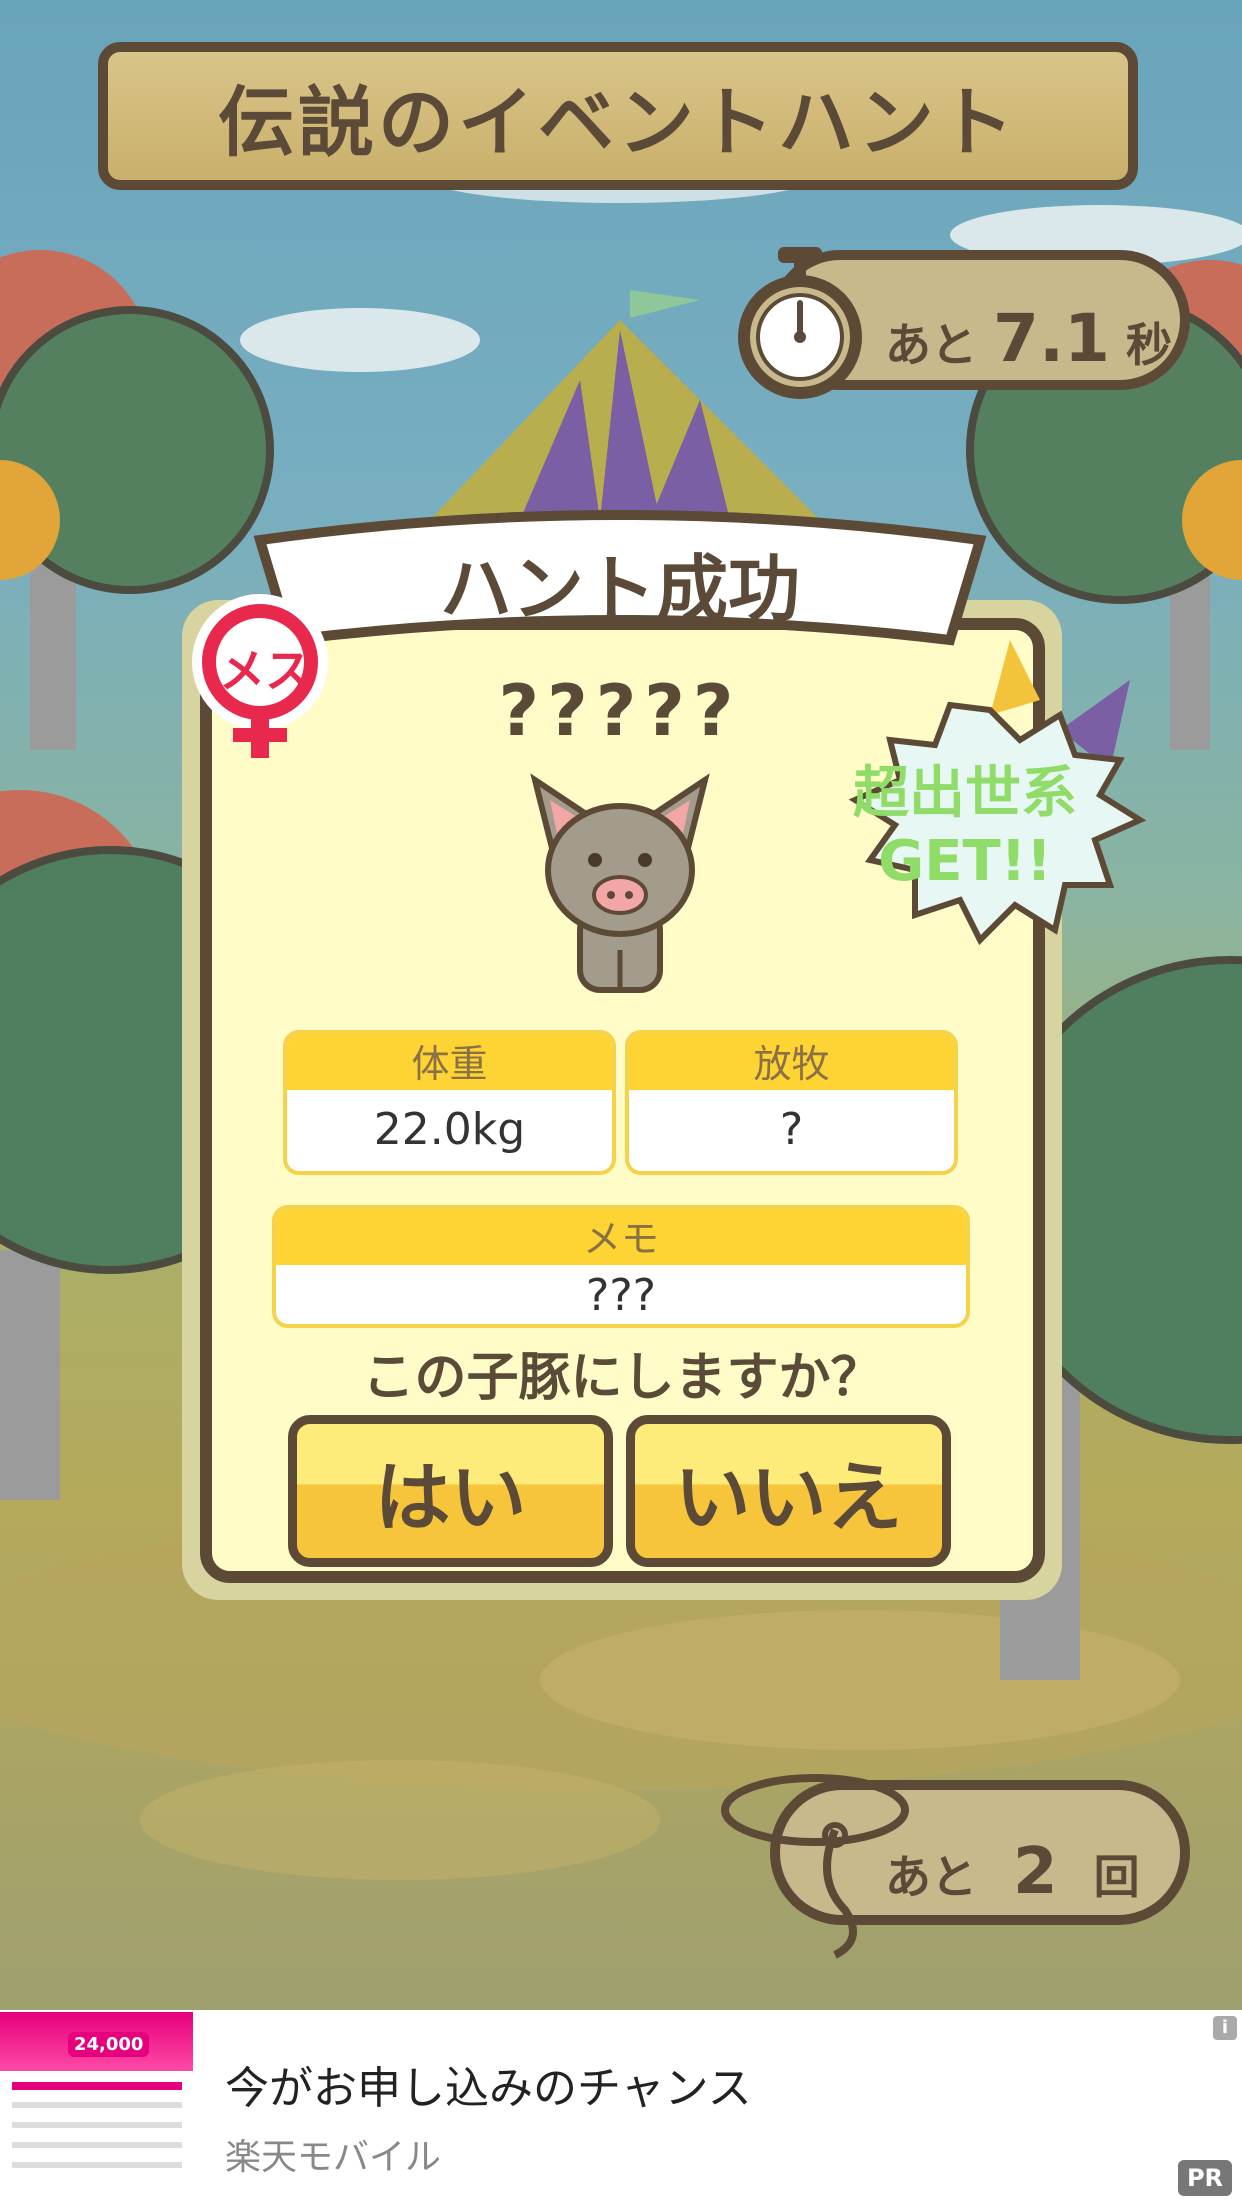  What do you see at coordinates (800, 323) in the screenshot?
I see `stopwatch-icon` at bounding box center [800, 323].